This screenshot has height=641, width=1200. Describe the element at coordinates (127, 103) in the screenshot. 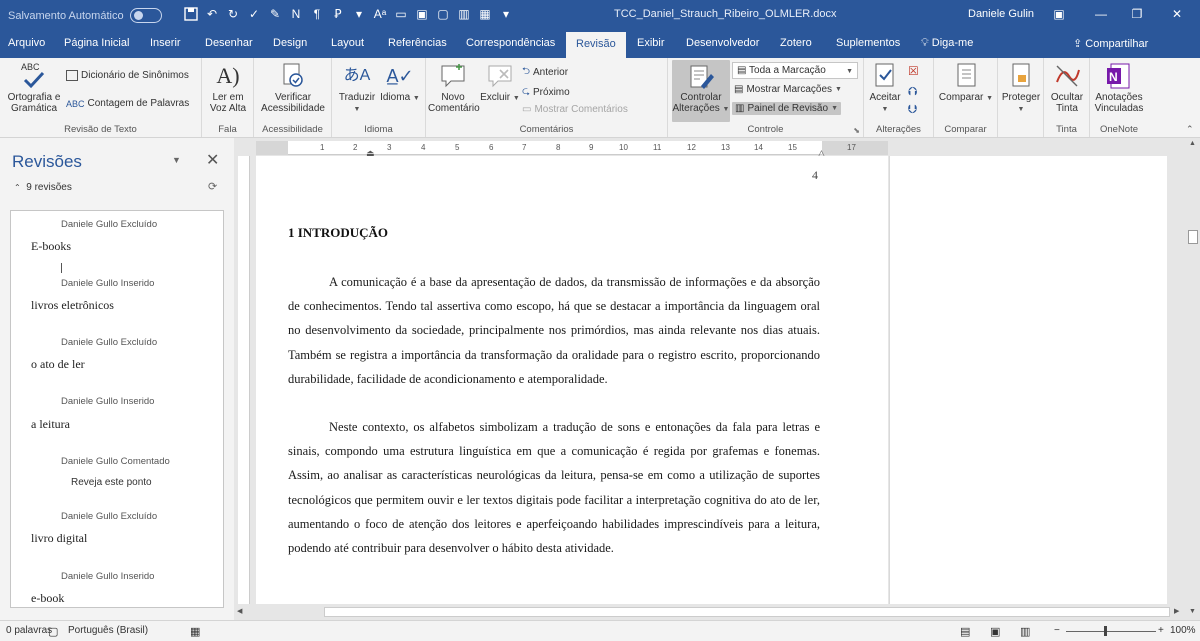

I see `word-count-button: ABC Contagem de Palavras` at that location.